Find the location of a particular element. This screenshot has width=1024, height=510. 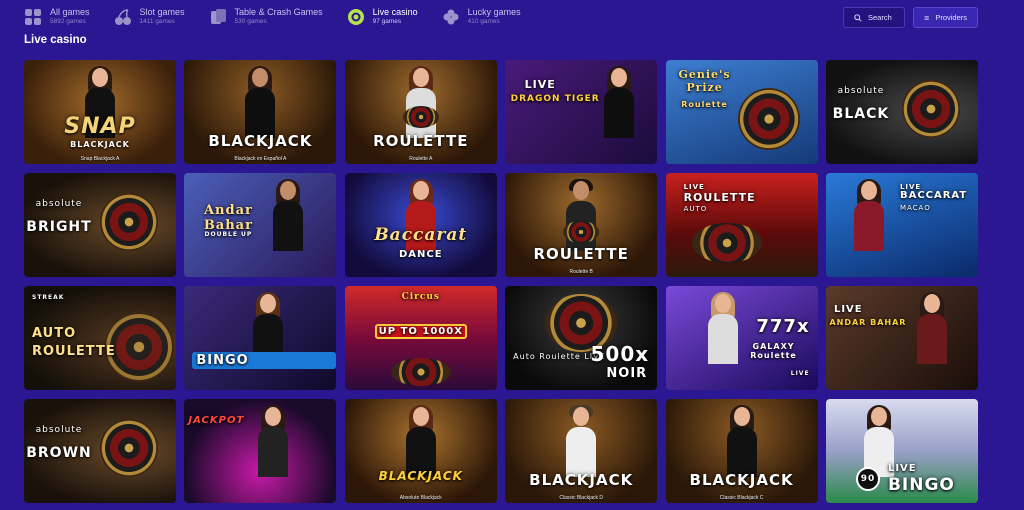

search-icon is located at coordinates (858, 17).